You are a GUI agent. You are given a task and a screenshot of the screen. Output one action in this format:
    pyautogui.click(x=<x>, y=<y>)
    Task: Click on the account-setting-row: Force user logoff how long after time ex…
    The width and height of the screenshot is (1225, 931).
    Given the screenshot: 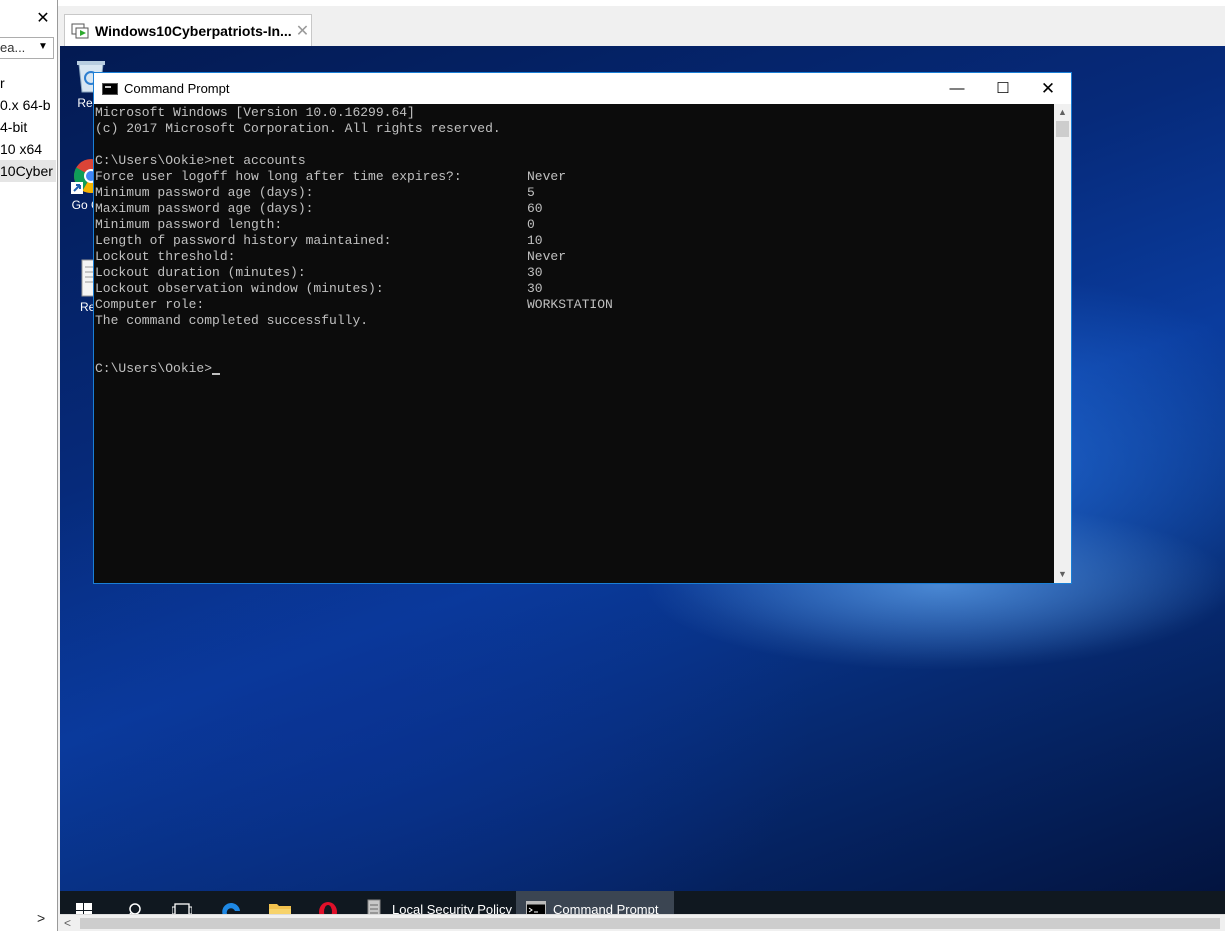 What is the action you would take?
    pyautogui.click(x=574, y=177)
    